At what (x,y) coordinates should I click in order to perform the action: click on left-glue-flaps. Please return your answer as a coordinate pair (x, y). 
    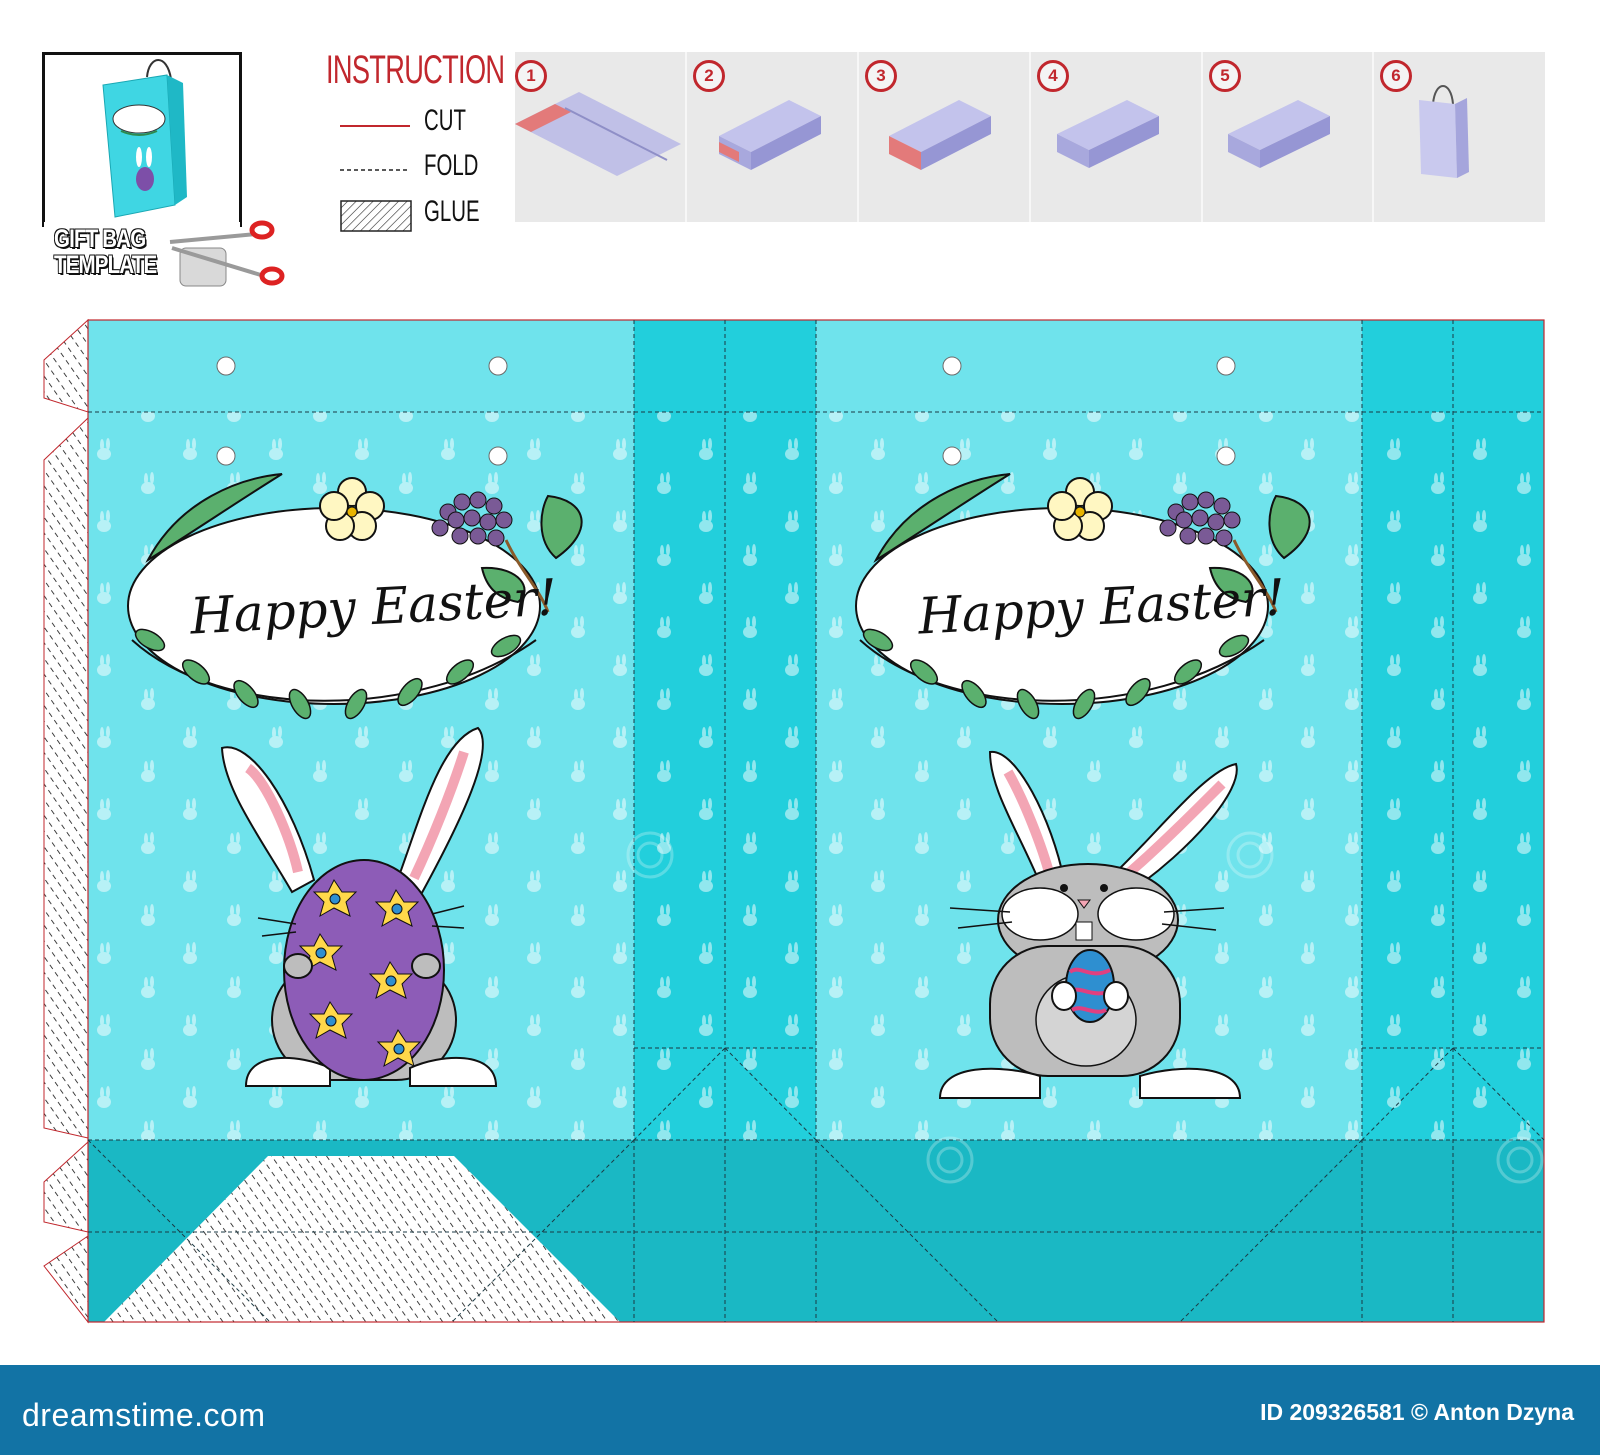
    Looking at the image, I should click on (66, 821).